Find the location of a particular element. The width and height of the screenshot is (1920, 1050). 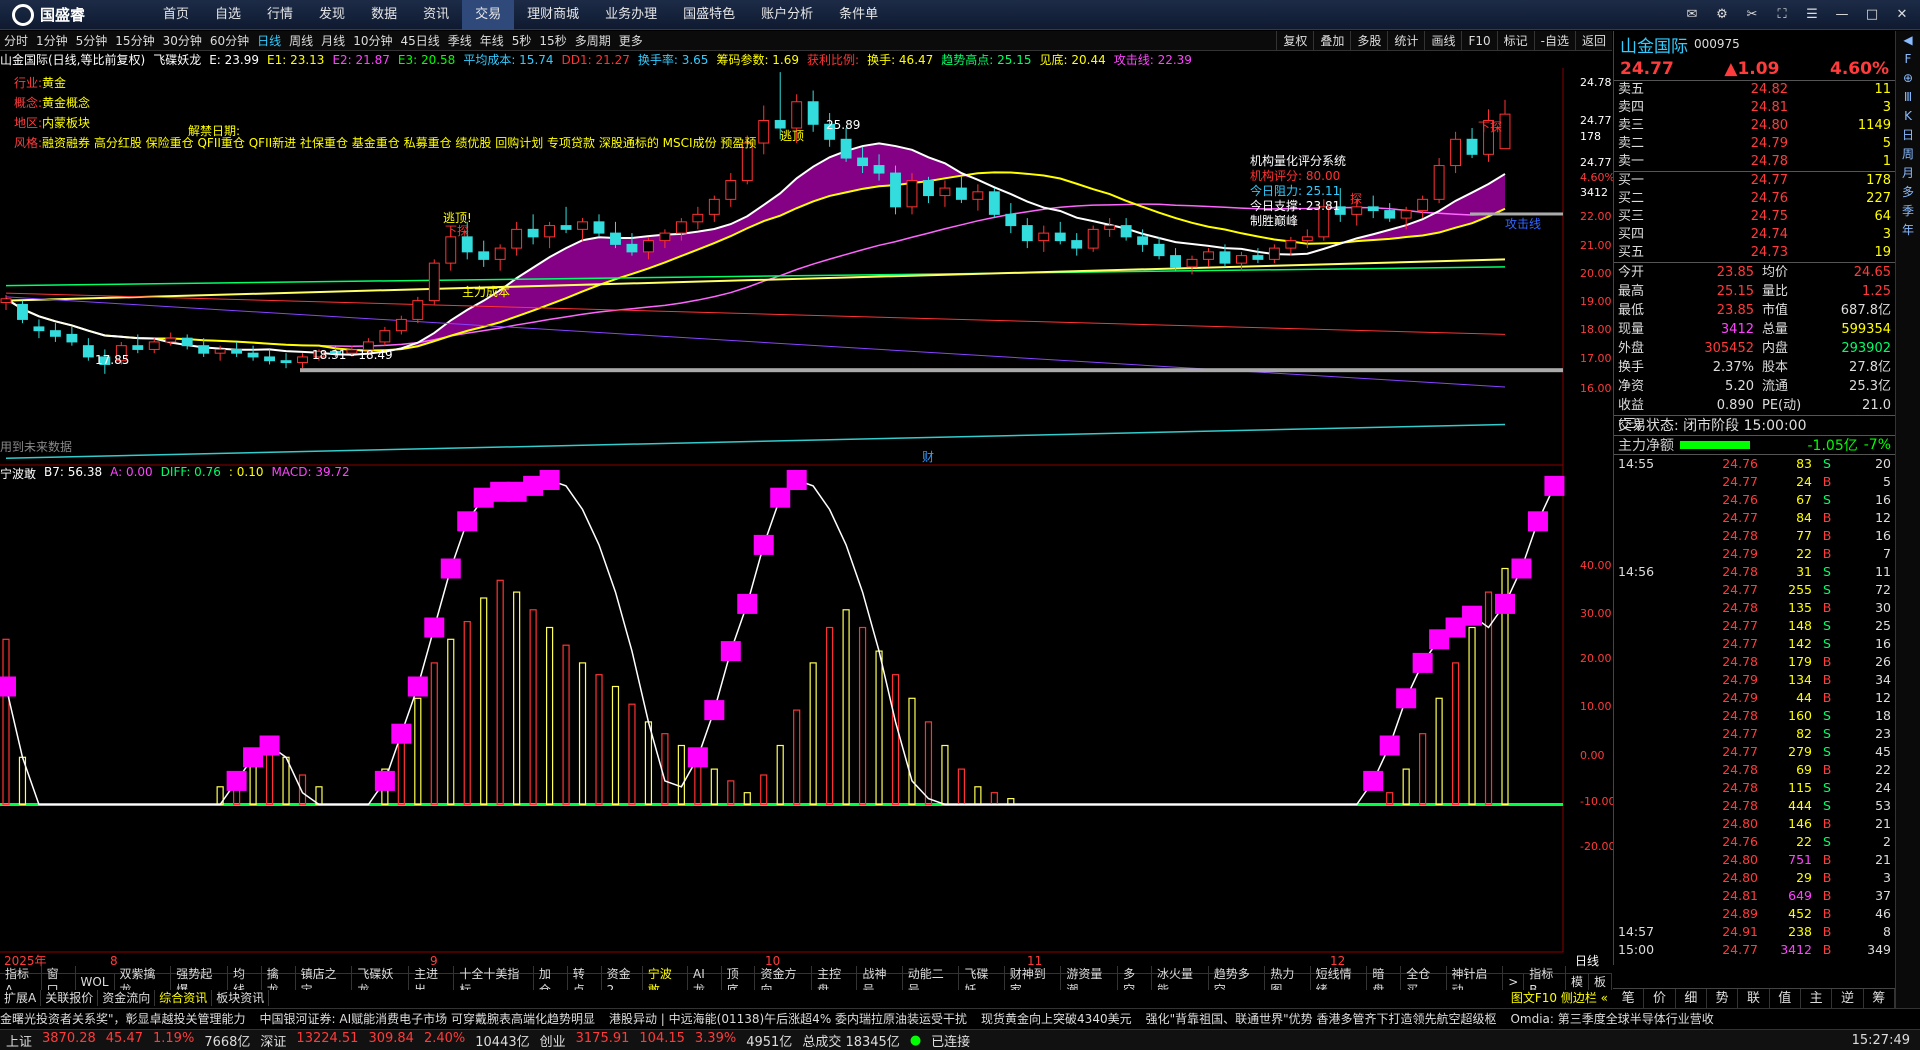

period-tab: 1分钟 is located at coordinates (52, 41).